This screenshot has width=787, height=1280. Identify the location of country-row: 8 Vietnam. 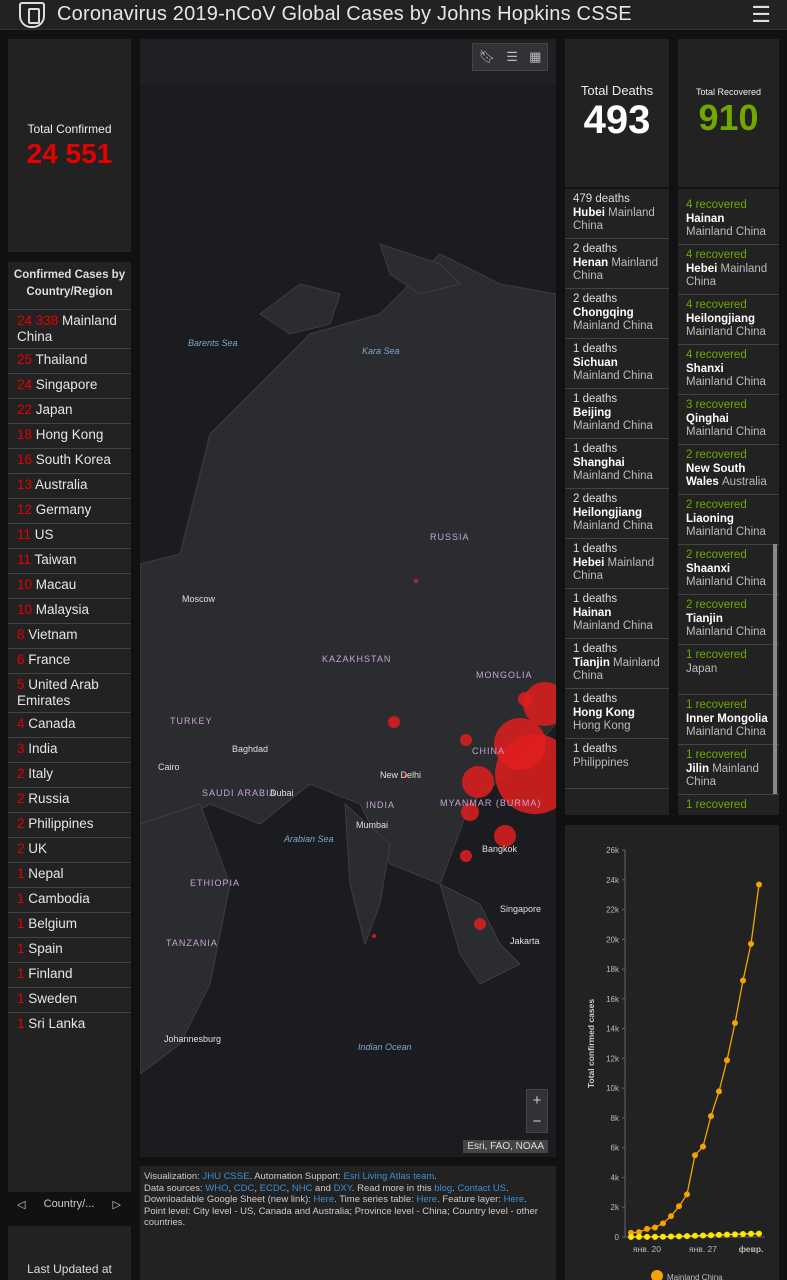
(69, 635).